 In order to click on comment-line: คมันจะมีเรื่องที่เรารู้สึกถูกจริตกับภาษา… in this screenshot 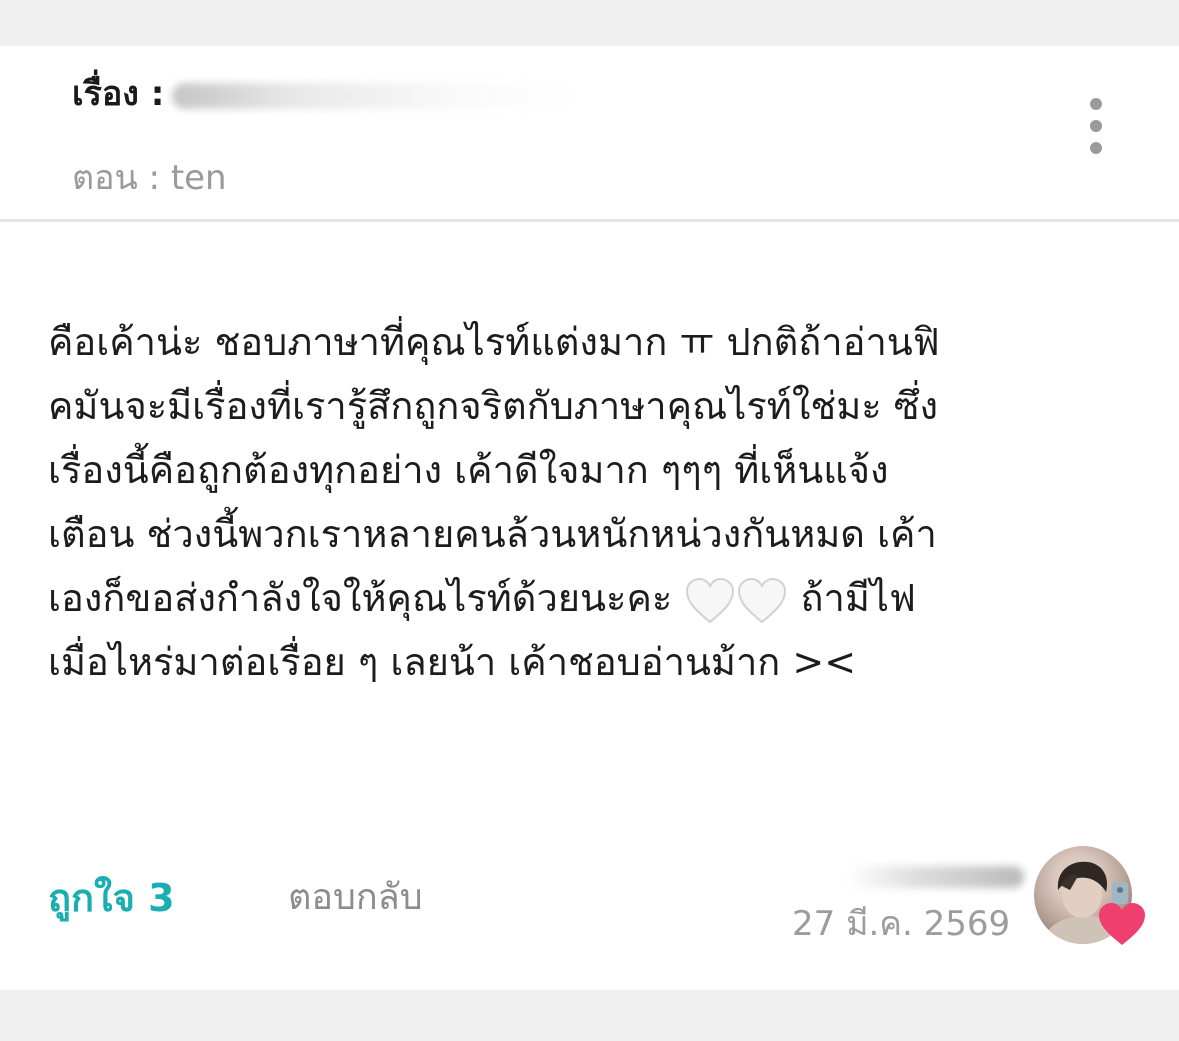, I will do `click(493, 406)`.